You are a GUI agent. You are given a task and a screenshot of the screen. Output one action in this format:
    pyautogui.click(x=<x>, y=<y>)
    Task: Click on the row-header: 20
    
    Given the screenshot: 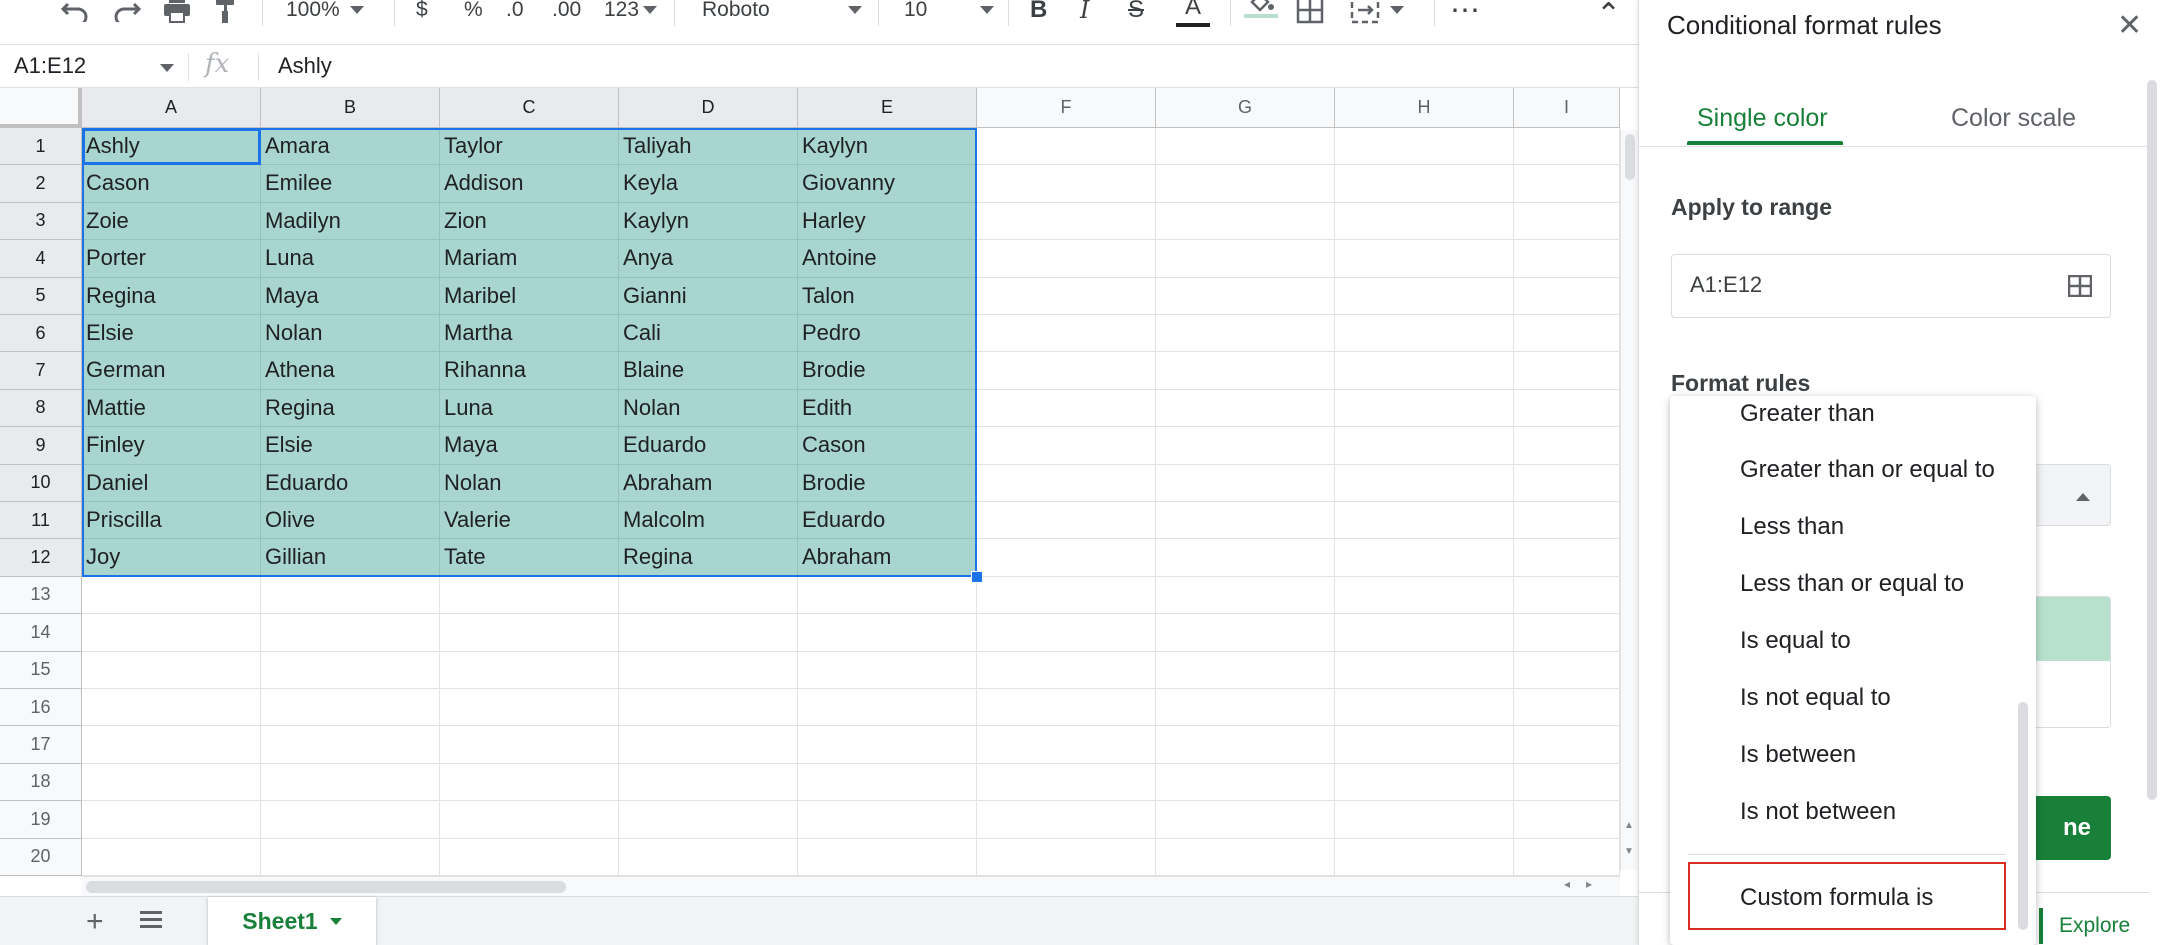 What is the action you would take?
    pyautogui.click(x=41, y=857)
    